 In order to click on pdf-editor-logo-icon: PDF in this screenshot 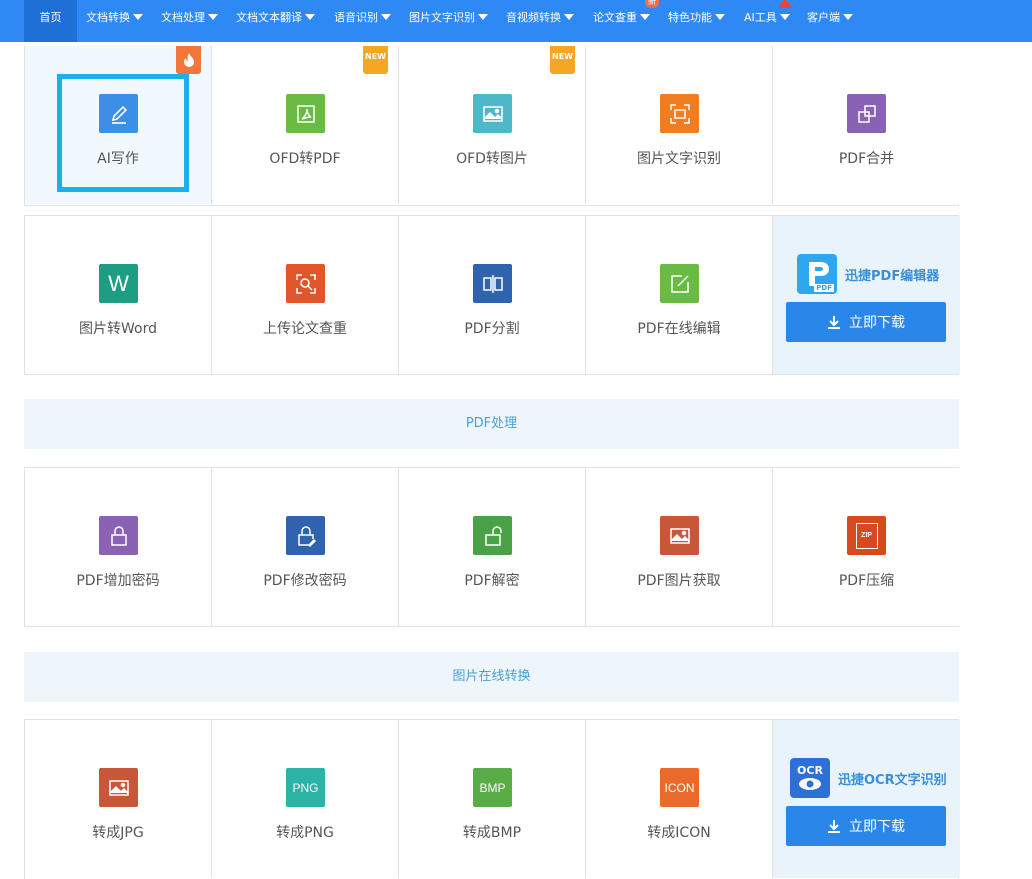, I will do `click(817, 274)`.